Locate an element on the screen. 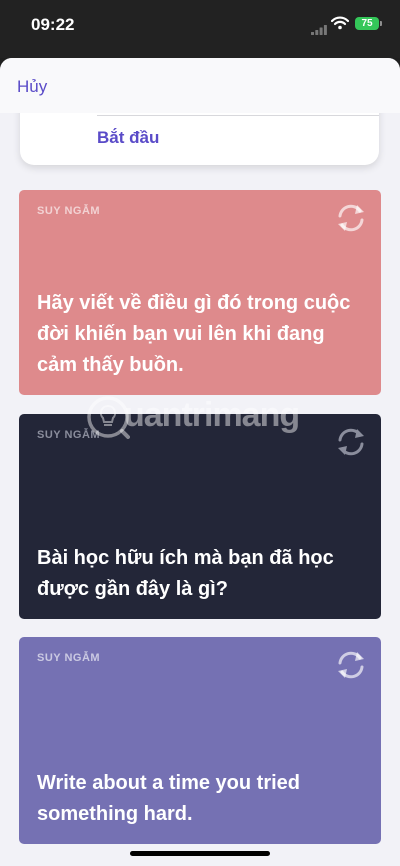 The height and width of the screenshot is (866, 400). divider is located at coordinates (238, 115).